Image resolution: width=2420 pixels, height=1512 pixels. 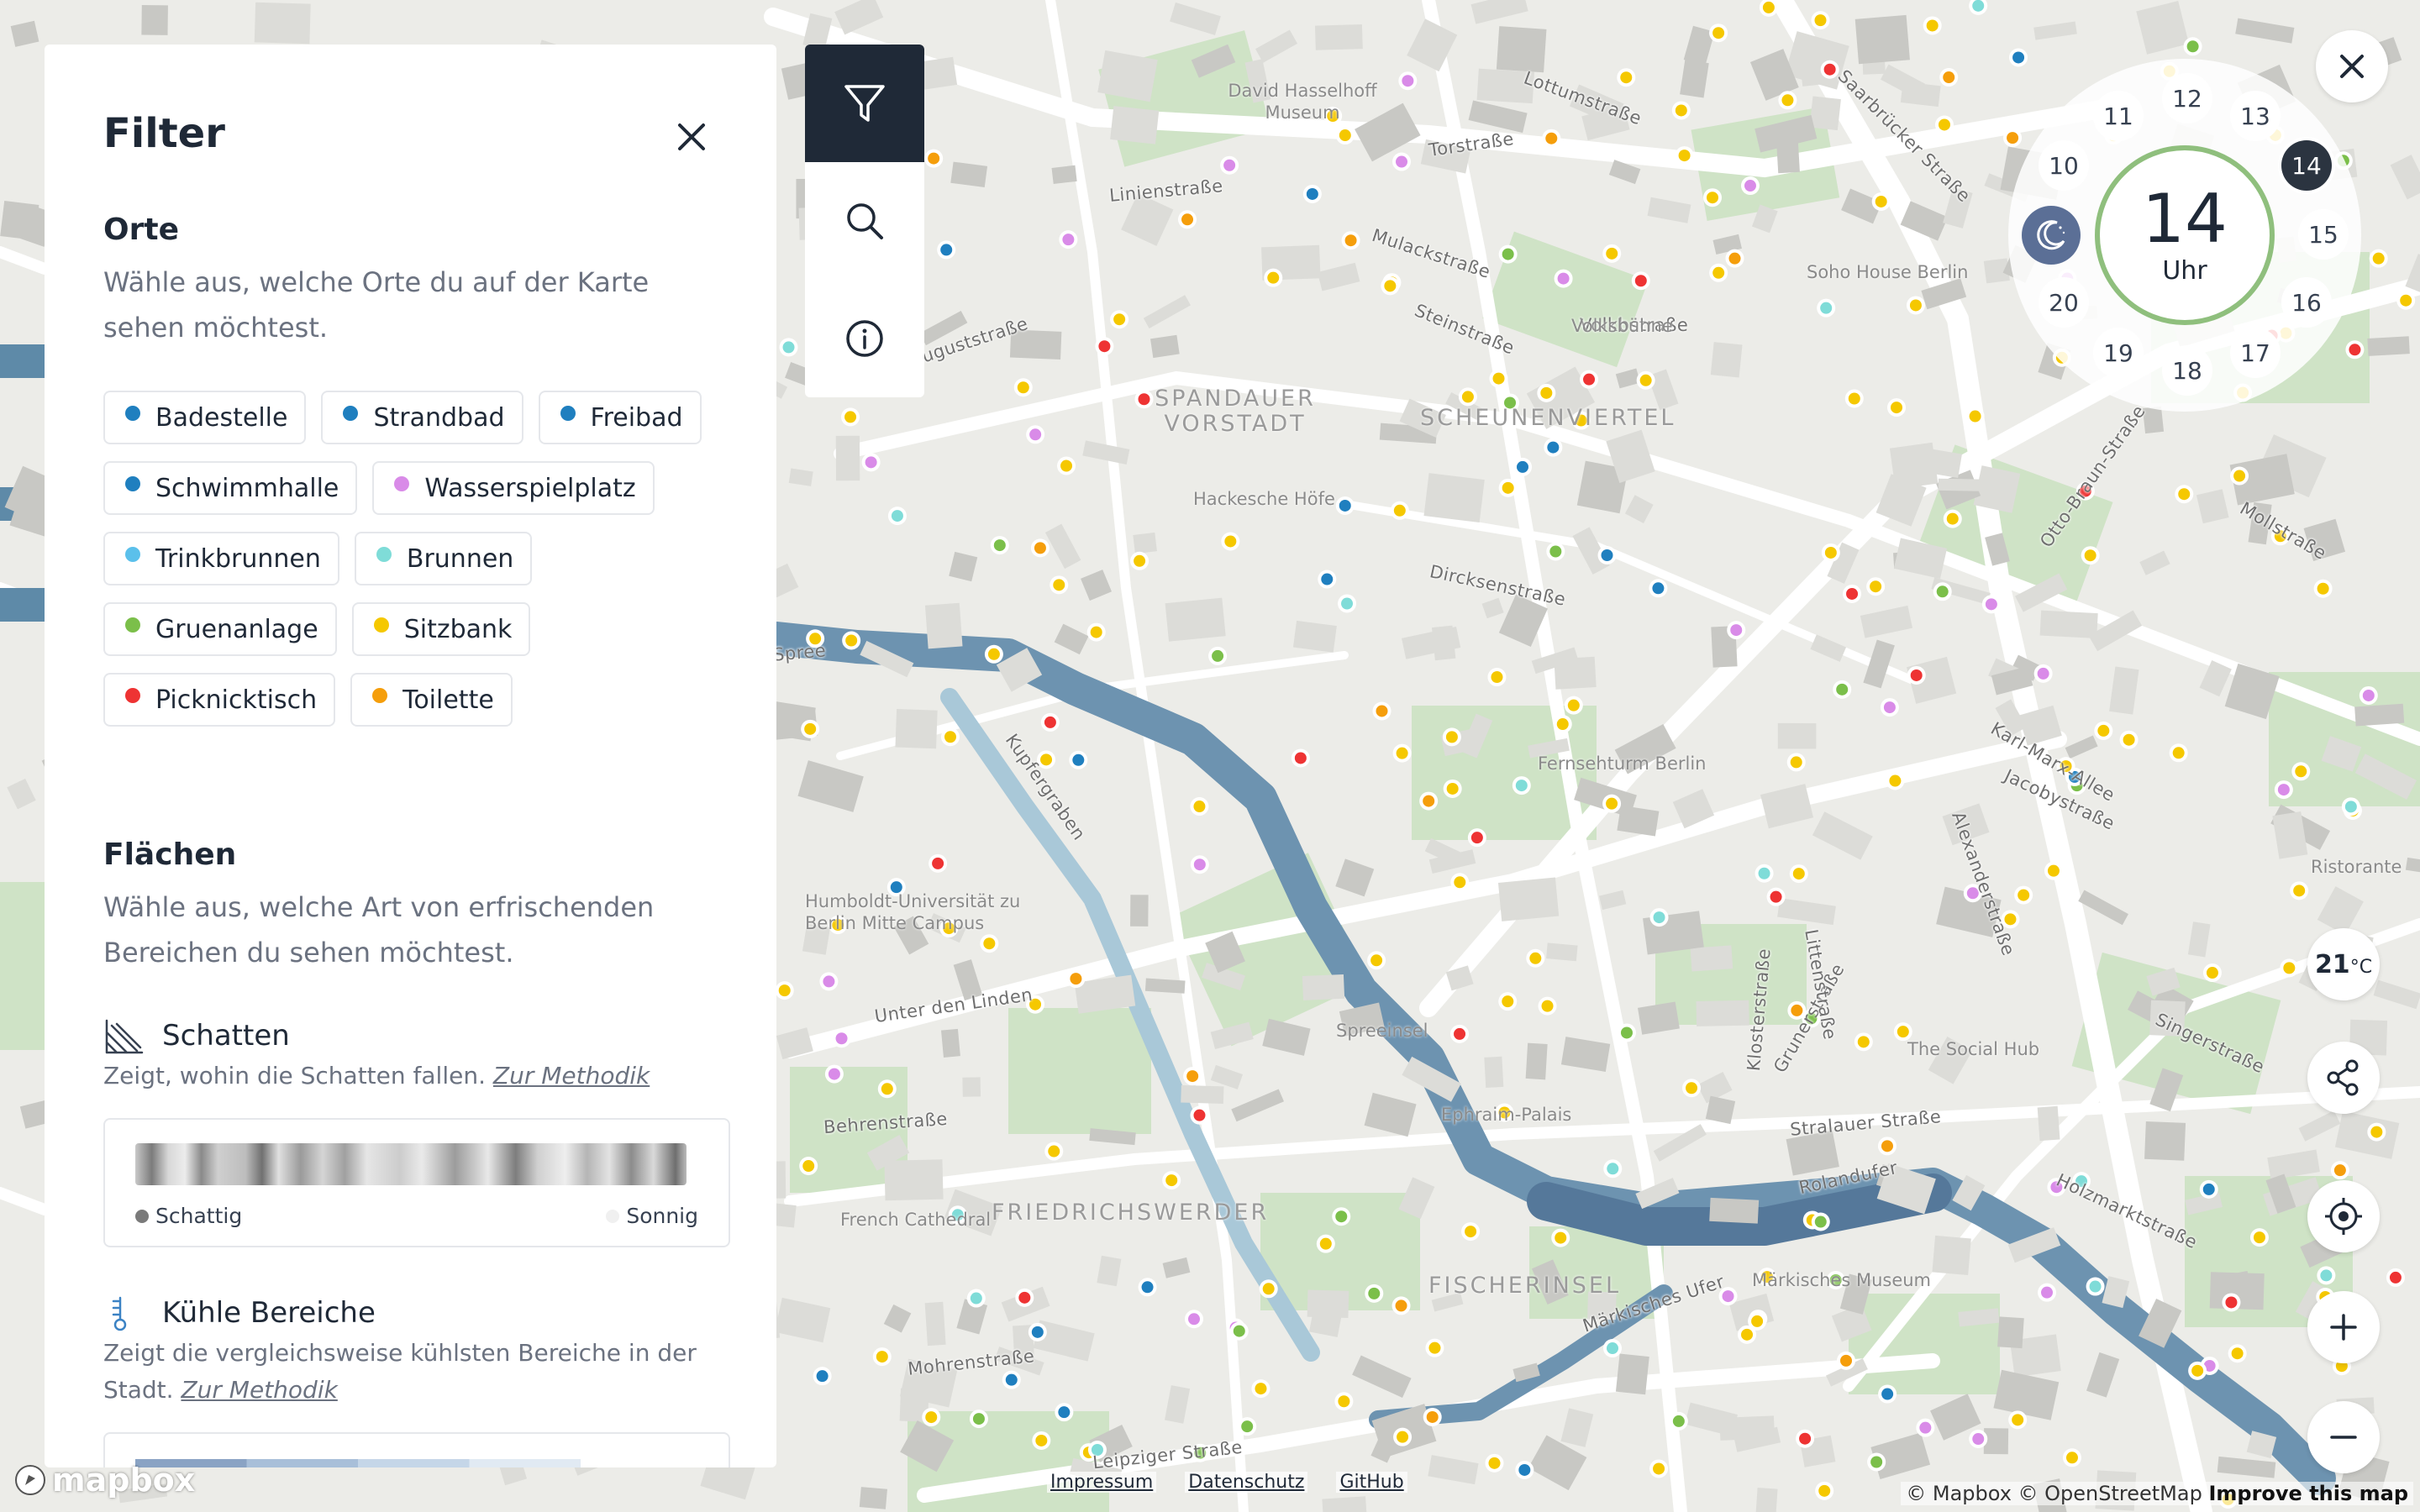 What do you see at coordinates (2064, 165) in the screenshot?
I see `hour-10-button: 10` at bounding box center [2064, 165].